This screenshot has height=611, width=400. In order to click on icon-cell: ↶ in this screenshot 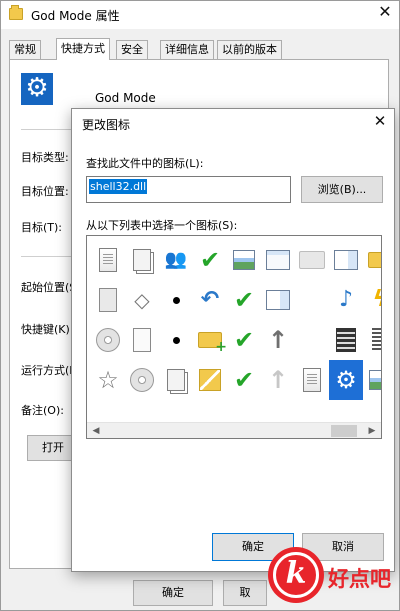, I will do `click(210, 300)`.